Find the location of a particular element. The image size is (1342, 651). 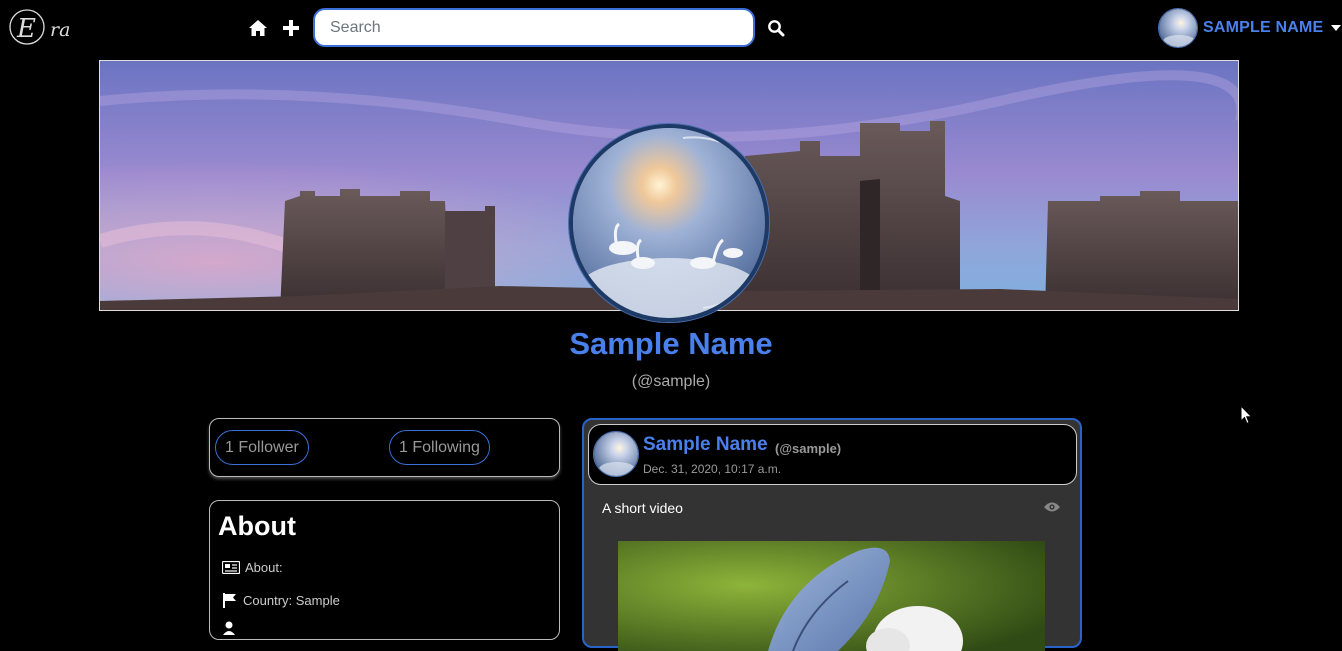

home-icon is located at coordinates (258, 28).